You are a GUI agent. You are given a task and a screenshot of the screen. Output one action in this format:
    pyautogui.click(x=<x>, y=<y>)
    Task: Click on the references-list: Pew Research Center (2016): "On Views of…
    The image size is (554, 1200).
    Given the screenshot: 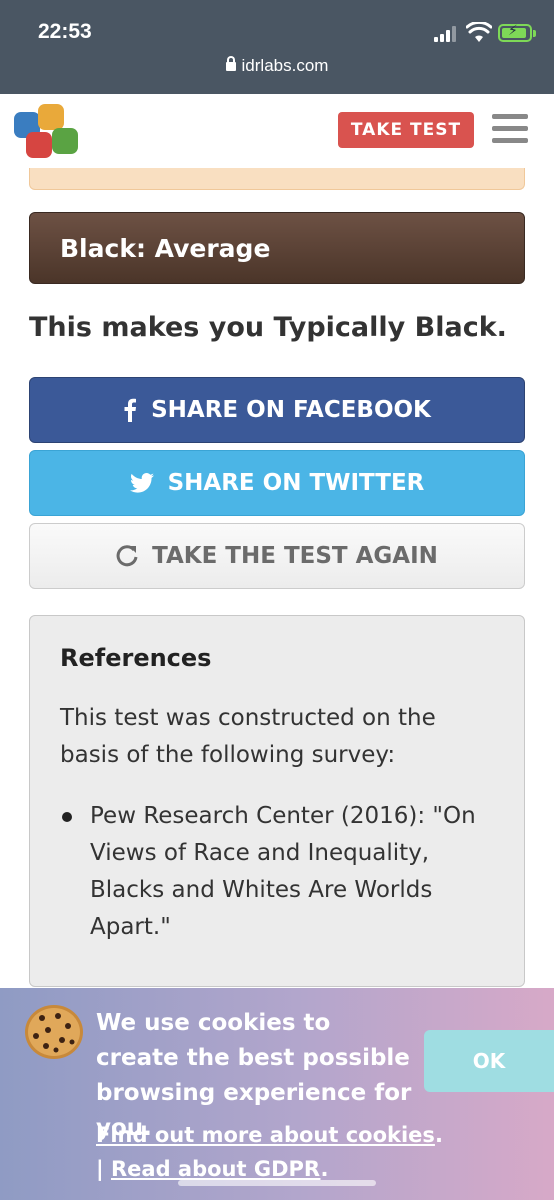 What is the action you would take?
    pyautogui.click(x=277, y=872)
    